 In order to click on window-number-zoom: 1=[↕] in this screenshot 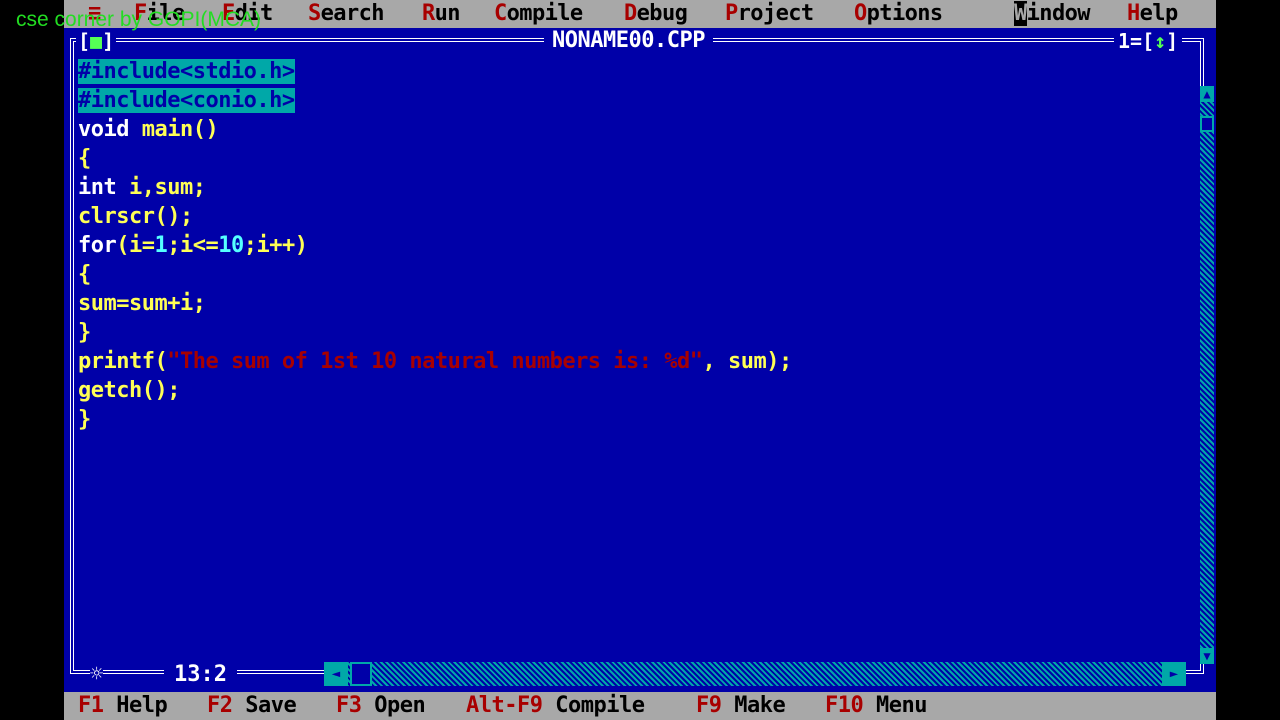, I will do `click(1148, 41)`.